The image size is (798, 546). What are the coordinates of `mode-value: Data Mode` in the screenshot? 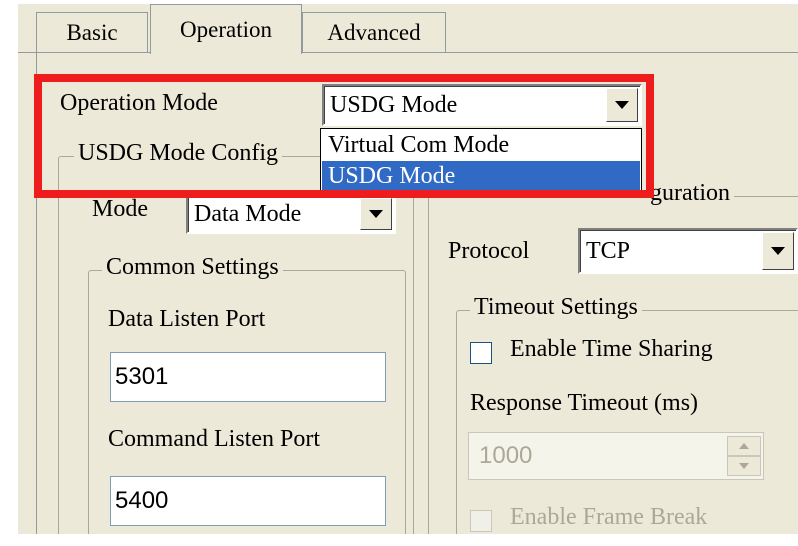 It's located at (248, 213).